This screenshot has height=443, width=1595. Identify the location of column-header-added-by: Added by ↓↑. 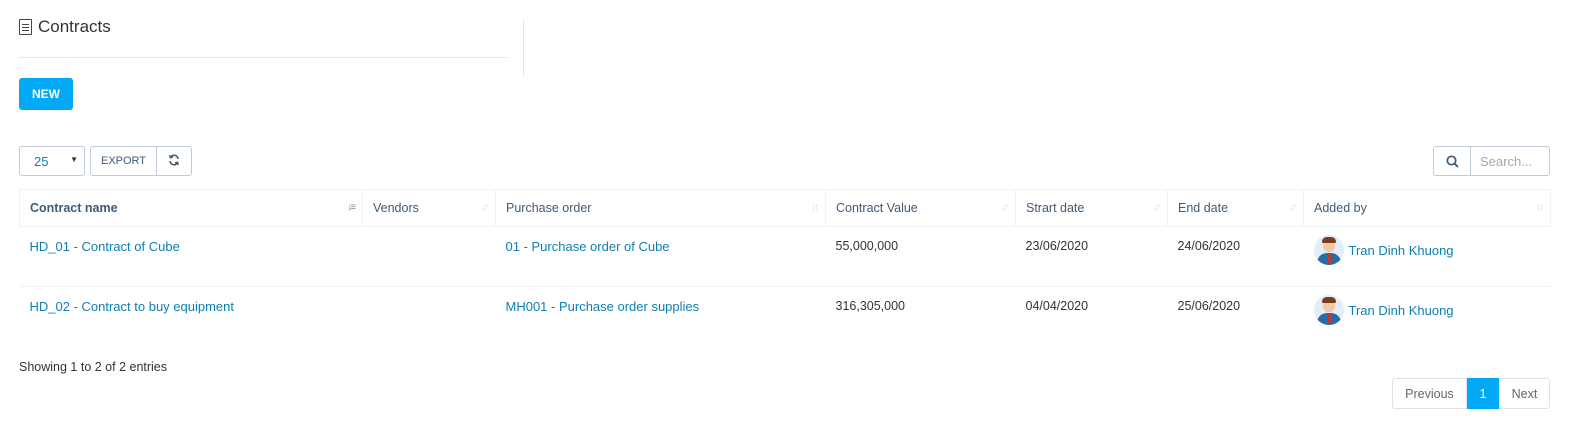
(1427, 208).